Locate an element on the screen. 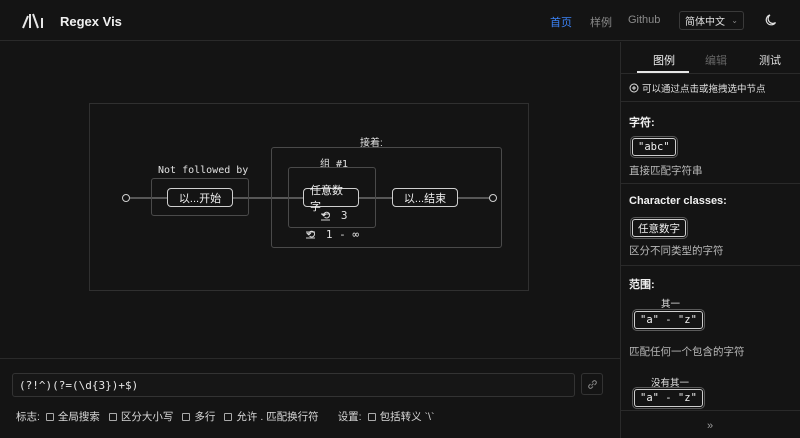 Image resolution: width=800 pixels, height=438 pixels. classes-desc: 区分不同类型的字符 is located at coordinates (676, 251).